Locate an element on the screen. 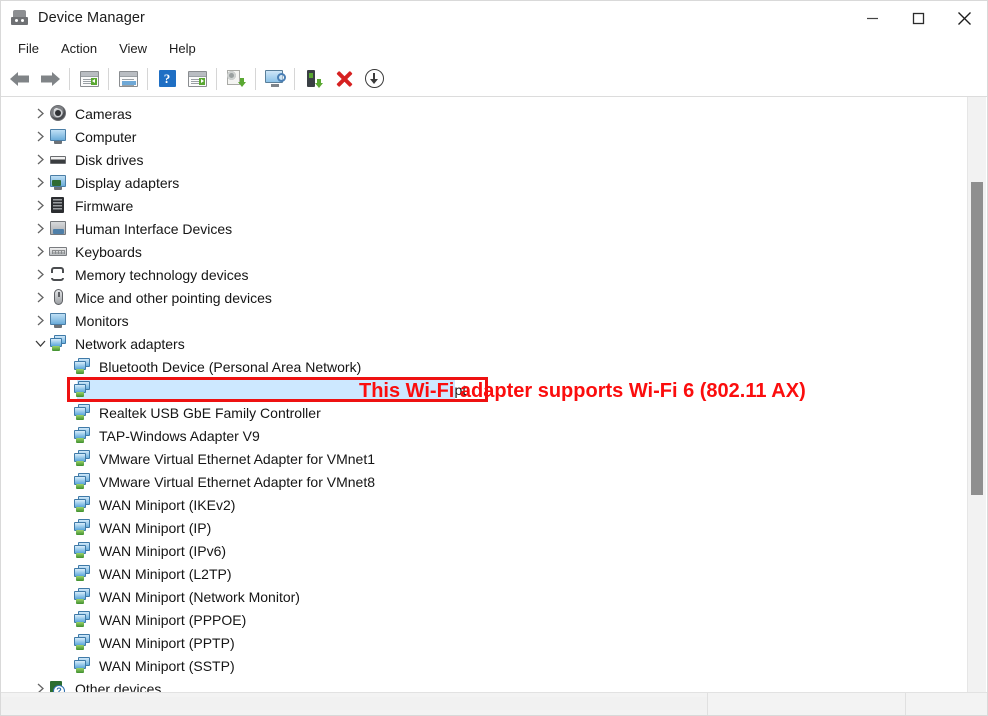  toolbar: ? is located at coordinates (494, 79).